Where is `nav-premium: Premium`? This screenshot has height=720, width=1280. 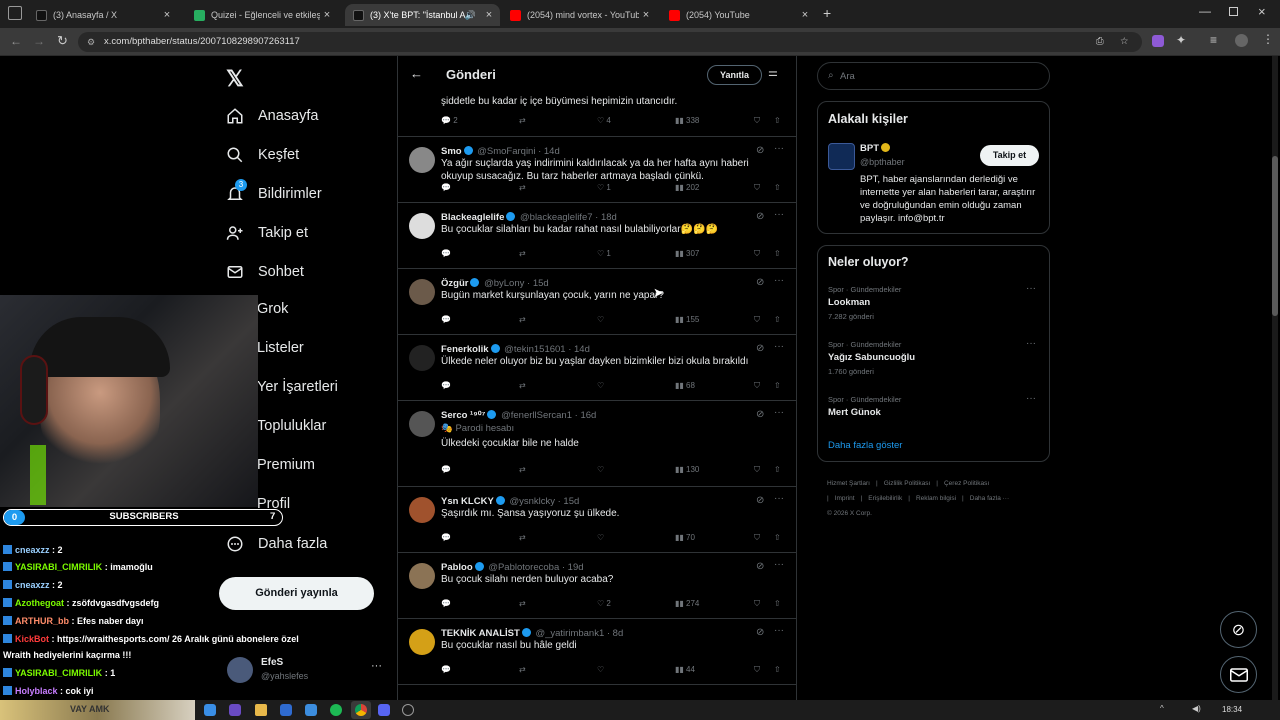
nav-premium: Premium is located at coordinates (286, 465).